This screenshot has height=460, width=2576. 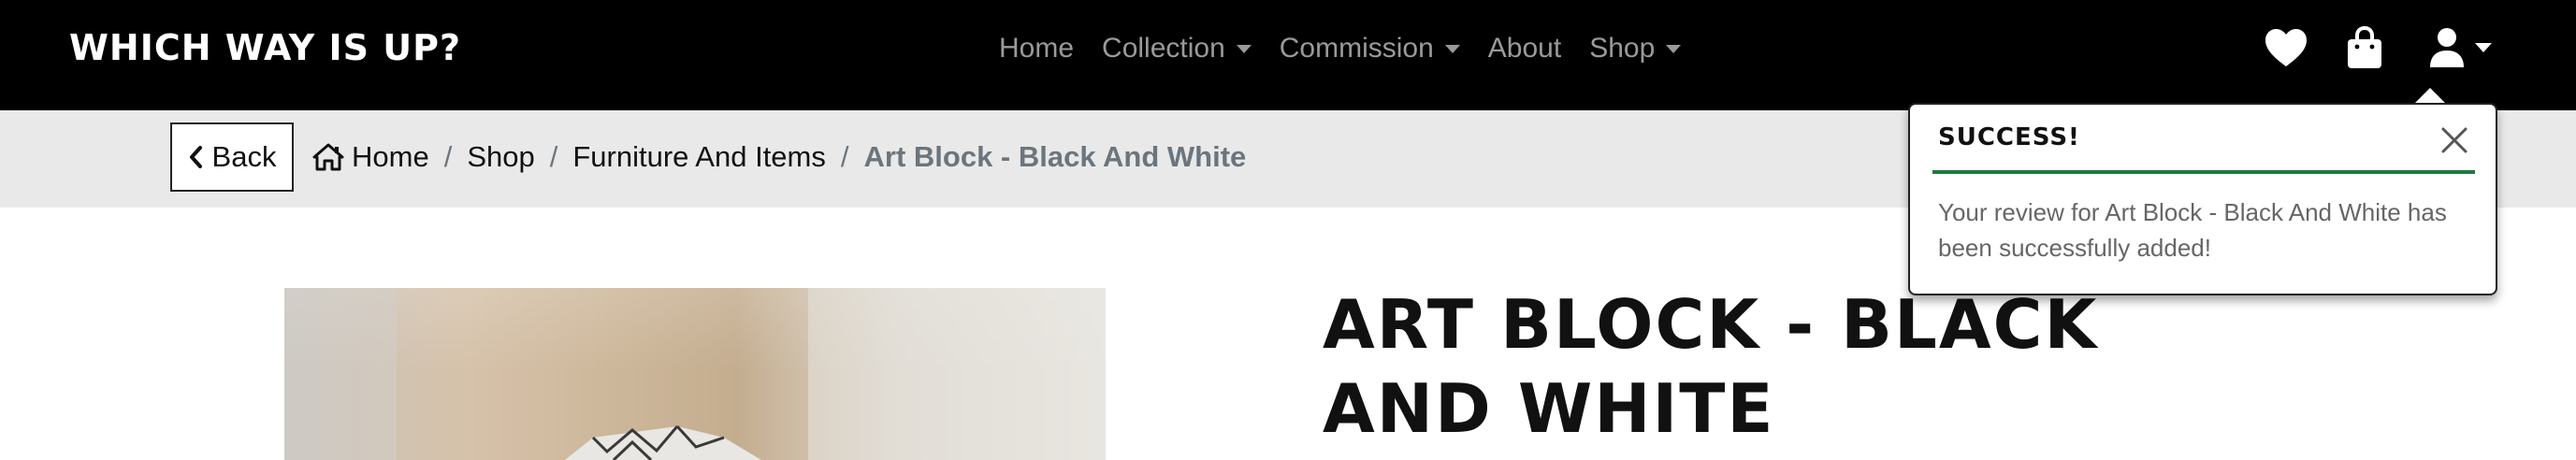 I want to click on product-title: Art Block - Black And White, so click(x=1711, y=366).